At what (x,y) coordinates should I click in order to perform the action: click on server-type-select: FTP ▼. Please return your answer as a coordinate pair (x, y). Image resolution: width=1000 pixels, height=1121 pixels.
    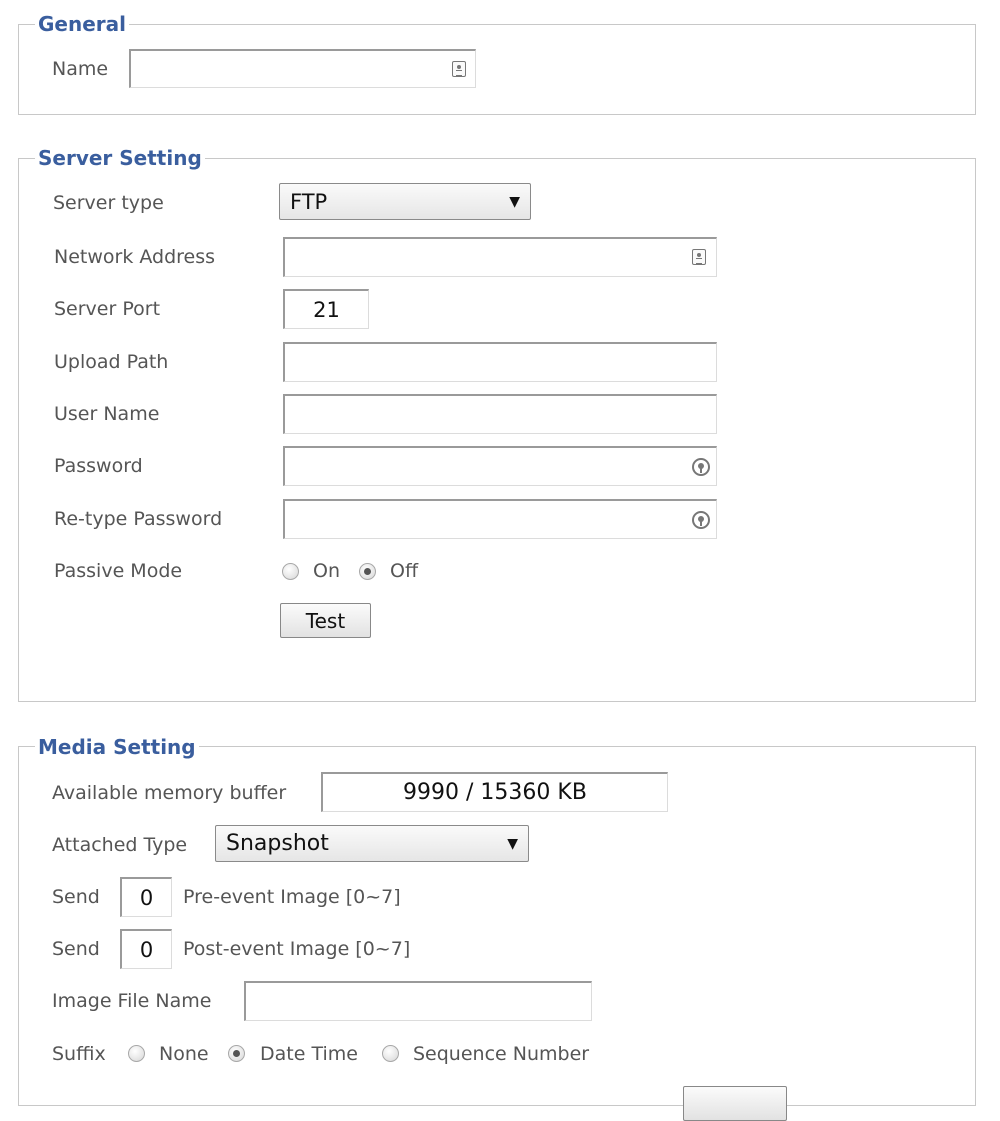
    Looking at the image, I should click on (405, 201).